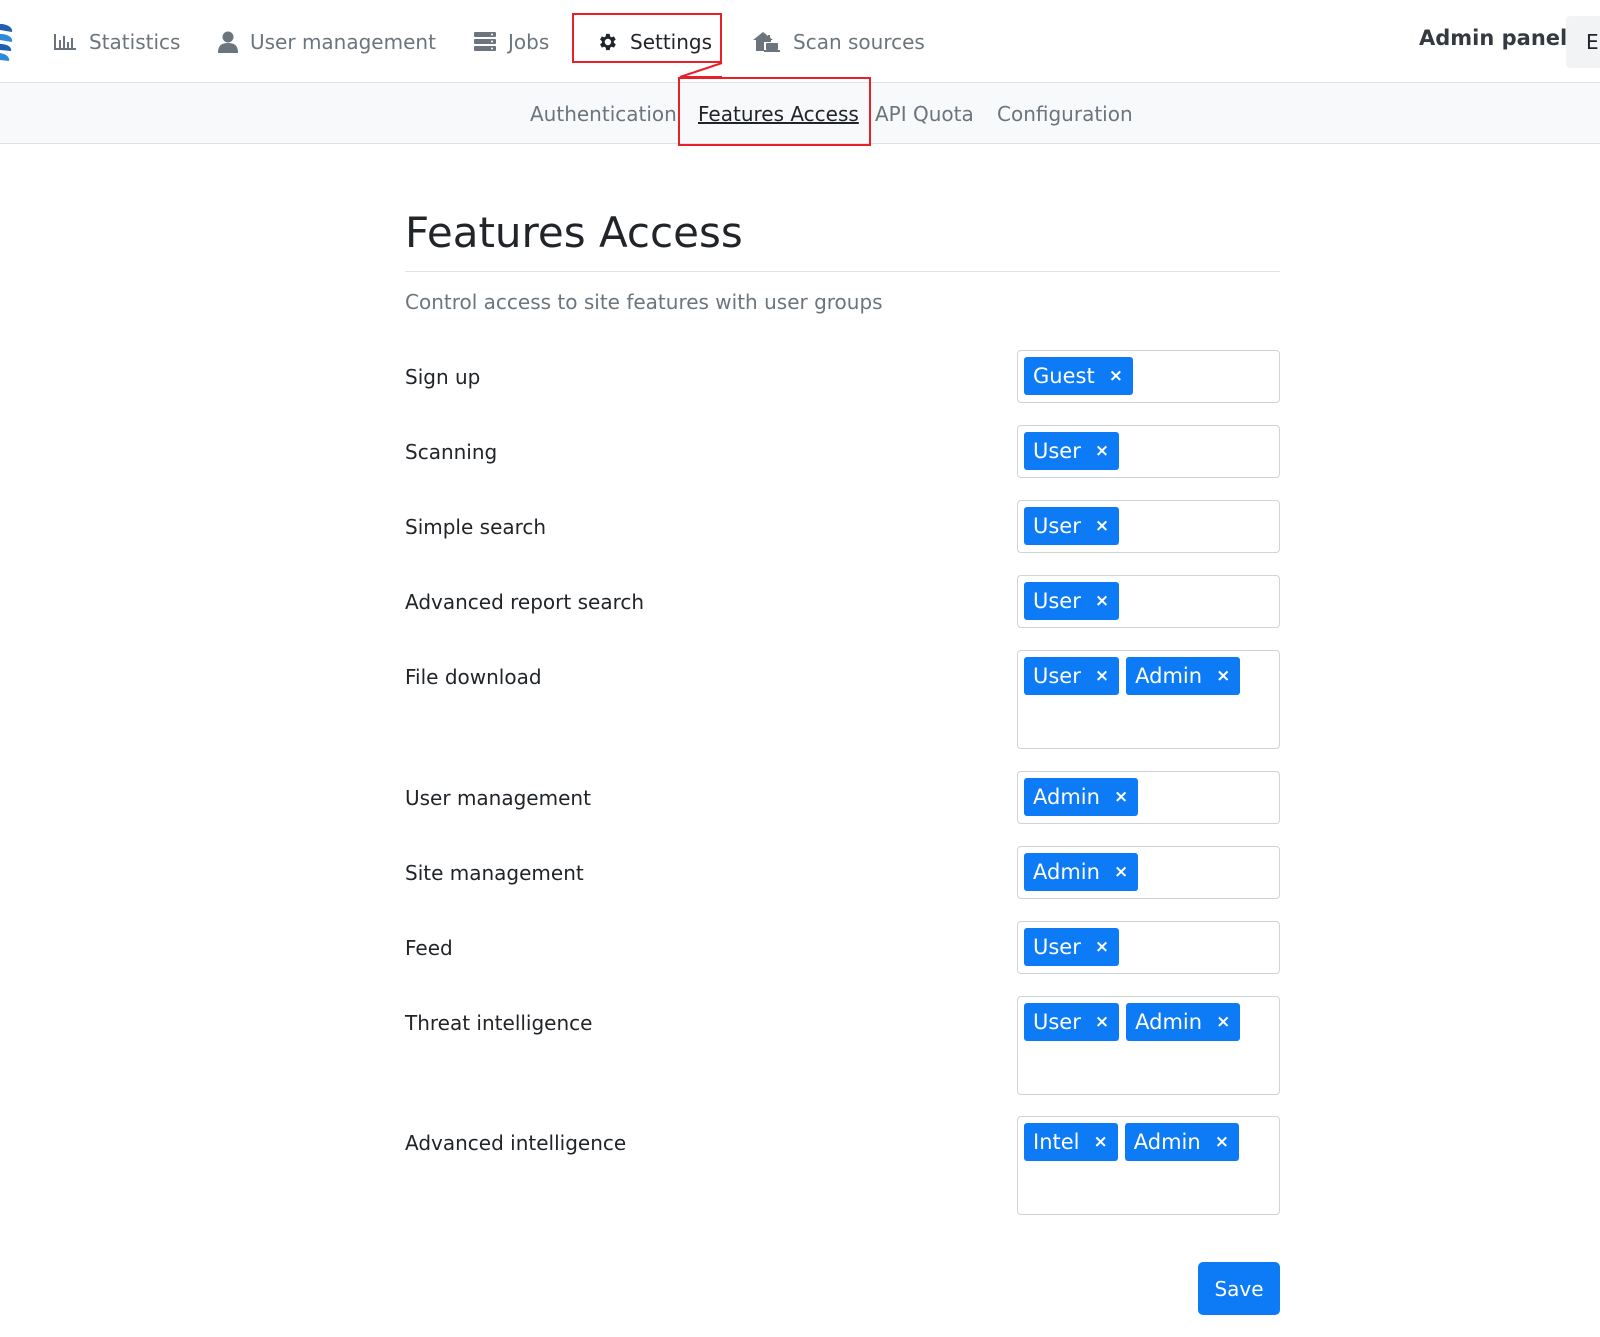  Describe the element at coordinates (859, 42) in the screenshot. I see `nav-scan-sources-label: Scan sources` at that location.